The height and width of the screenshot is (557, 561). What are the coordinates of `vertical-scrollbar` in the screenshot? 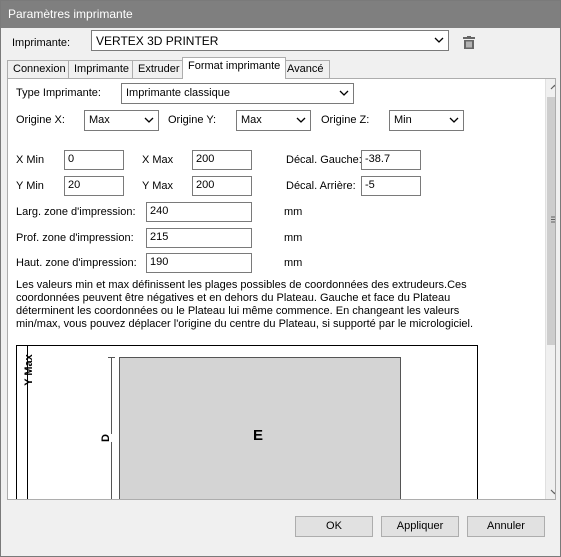 It's located at (550, 289).